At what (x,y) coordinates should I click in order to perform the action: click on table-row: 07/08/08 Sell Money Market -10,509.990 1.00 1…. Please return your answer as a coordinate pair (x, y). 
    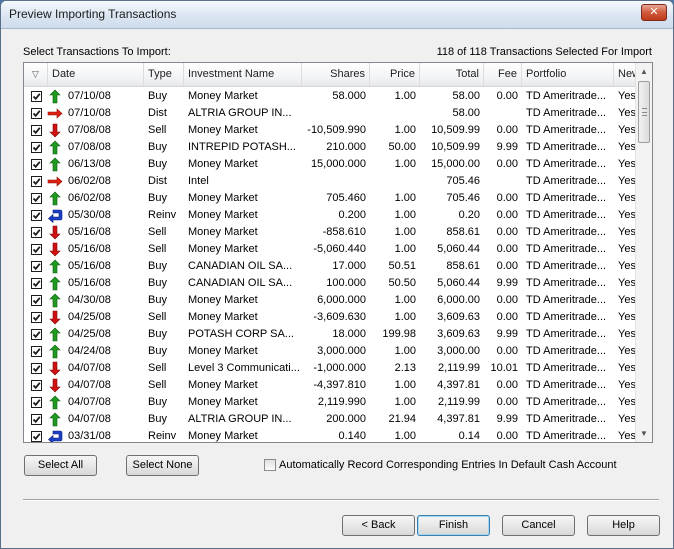
    Looking at the image, I should click on (336, 130).